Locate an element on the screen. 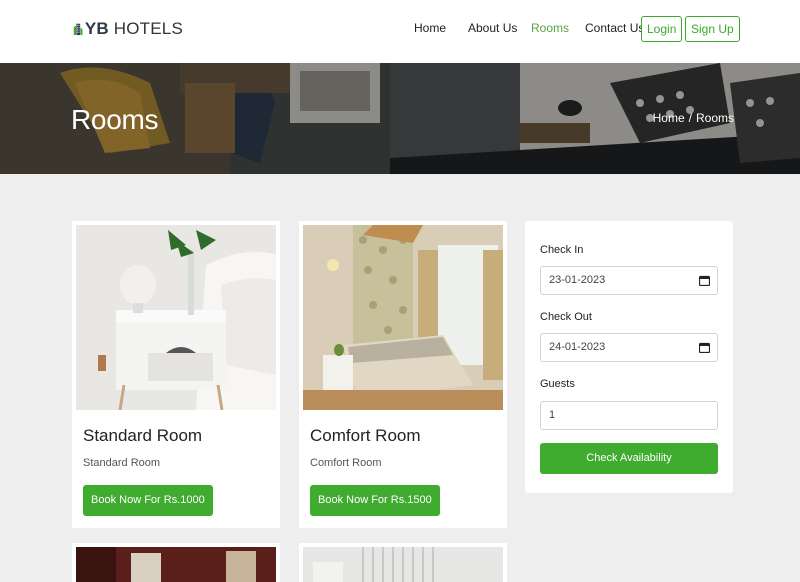 The width and height of the screenshot is (800, 582). check-in-date-input: 23-01-2023 is located at coordinates (629, 280).